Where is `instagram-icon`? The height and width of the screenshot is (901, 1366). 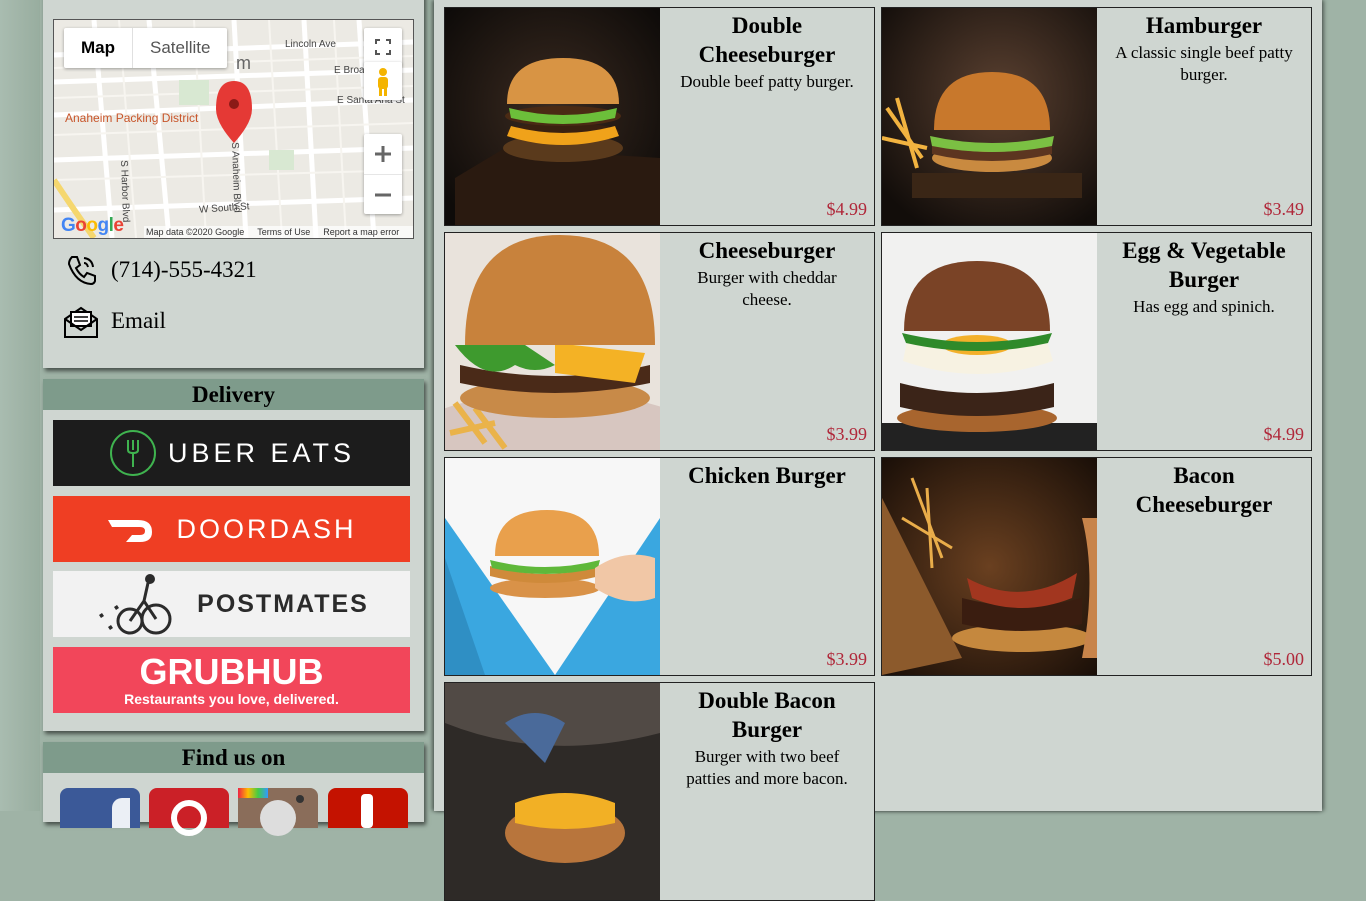 instagram-icon is located at coordinates (278, 812).